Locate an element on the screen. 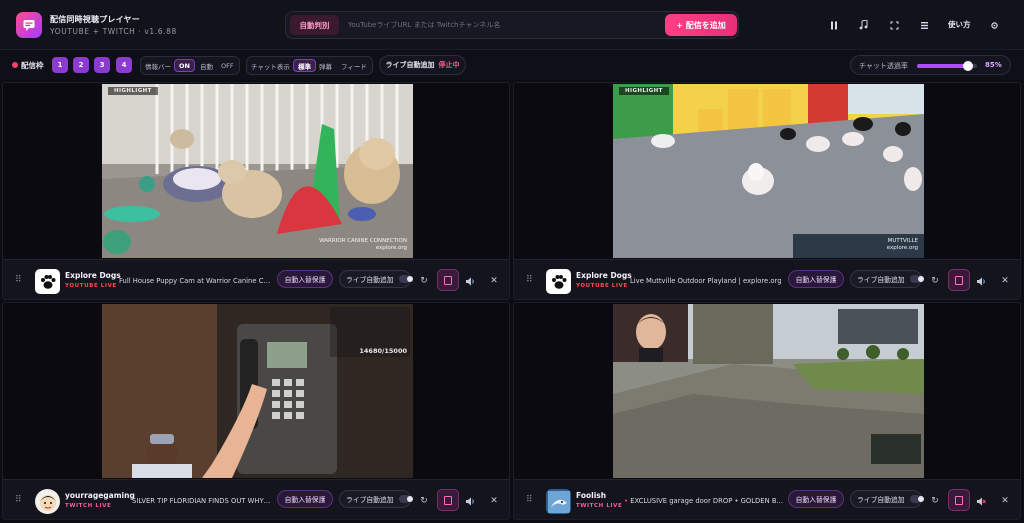 The image size is (1024, 523). chat-display-label: チャット表示 is located at coordinates (270, 67).